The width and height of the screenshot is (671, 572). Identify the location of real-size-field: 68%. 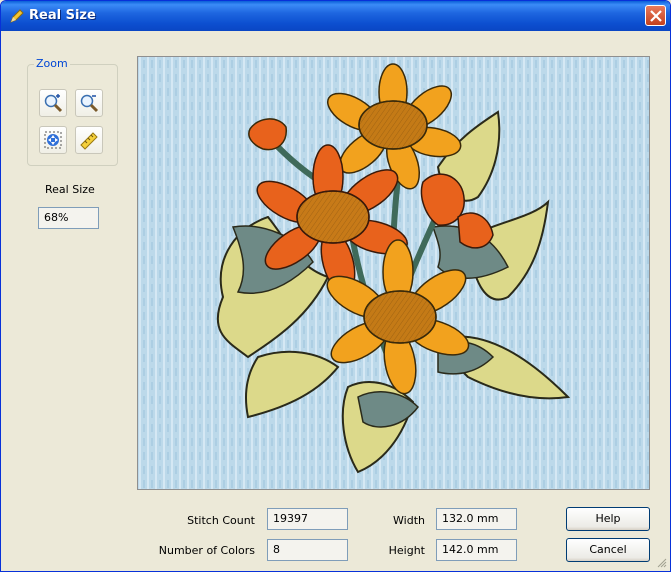
(68, 218).